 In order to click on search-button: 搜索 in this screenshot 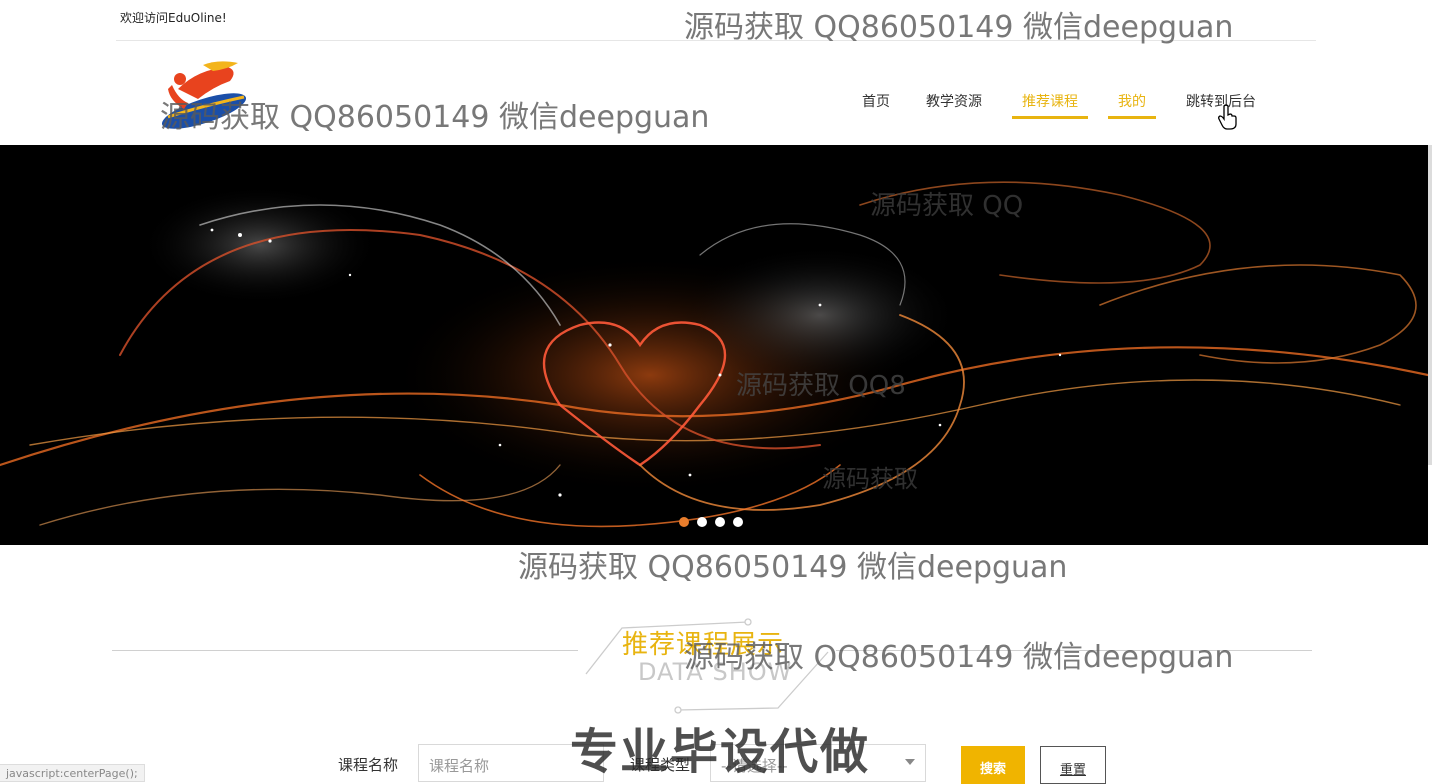, I will do `click(993, 765)`.